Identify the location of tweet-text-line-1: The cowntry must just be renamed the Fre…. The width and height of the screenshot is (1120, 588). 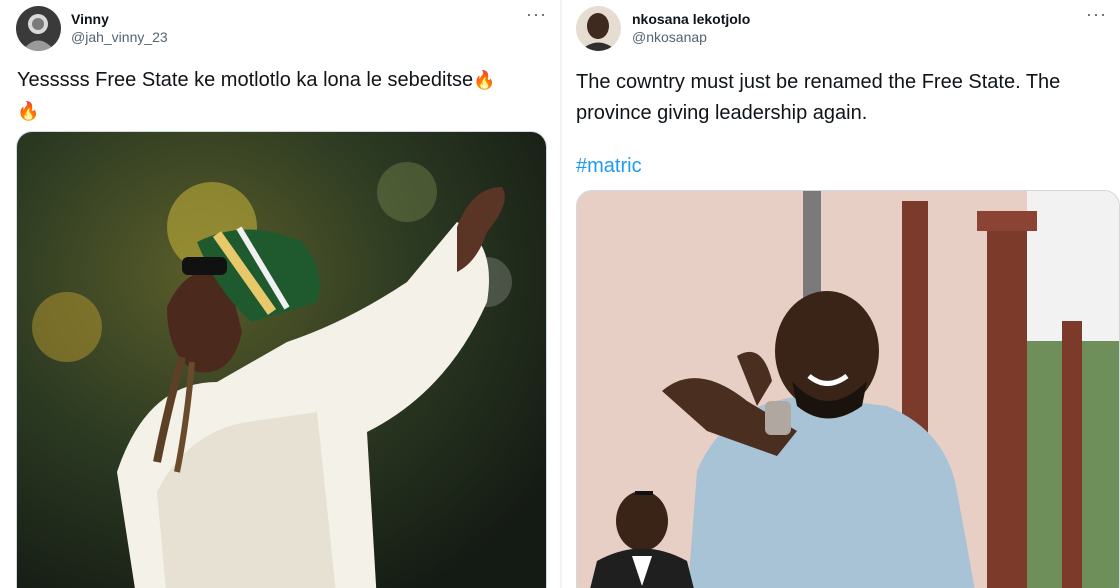
(818, 82).